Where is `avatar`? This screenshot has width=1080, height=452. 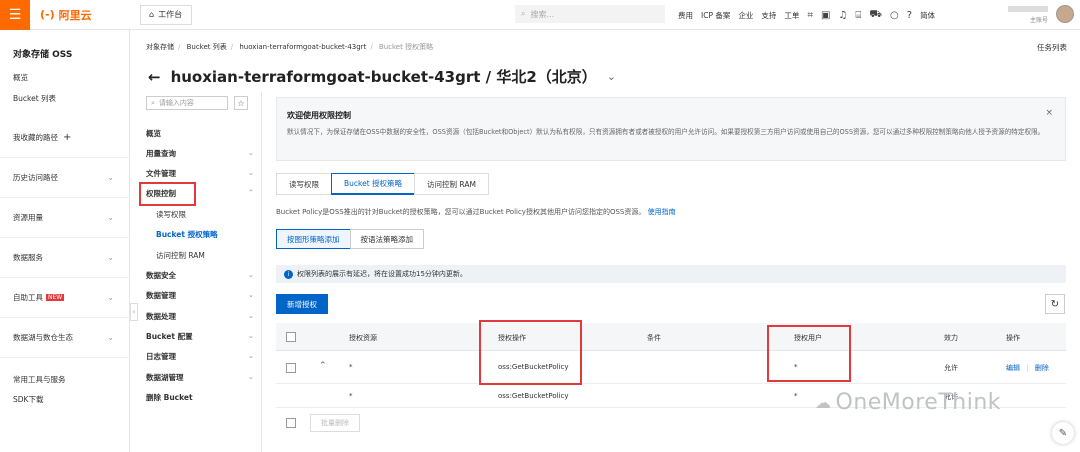 avatar is located at coordinates (1065, 14).